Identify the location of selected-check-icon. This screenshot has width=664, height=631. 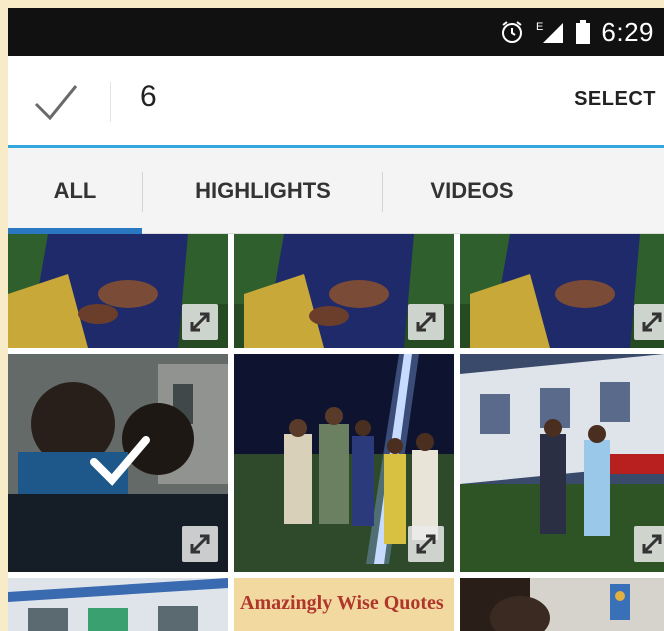
(120, 461).